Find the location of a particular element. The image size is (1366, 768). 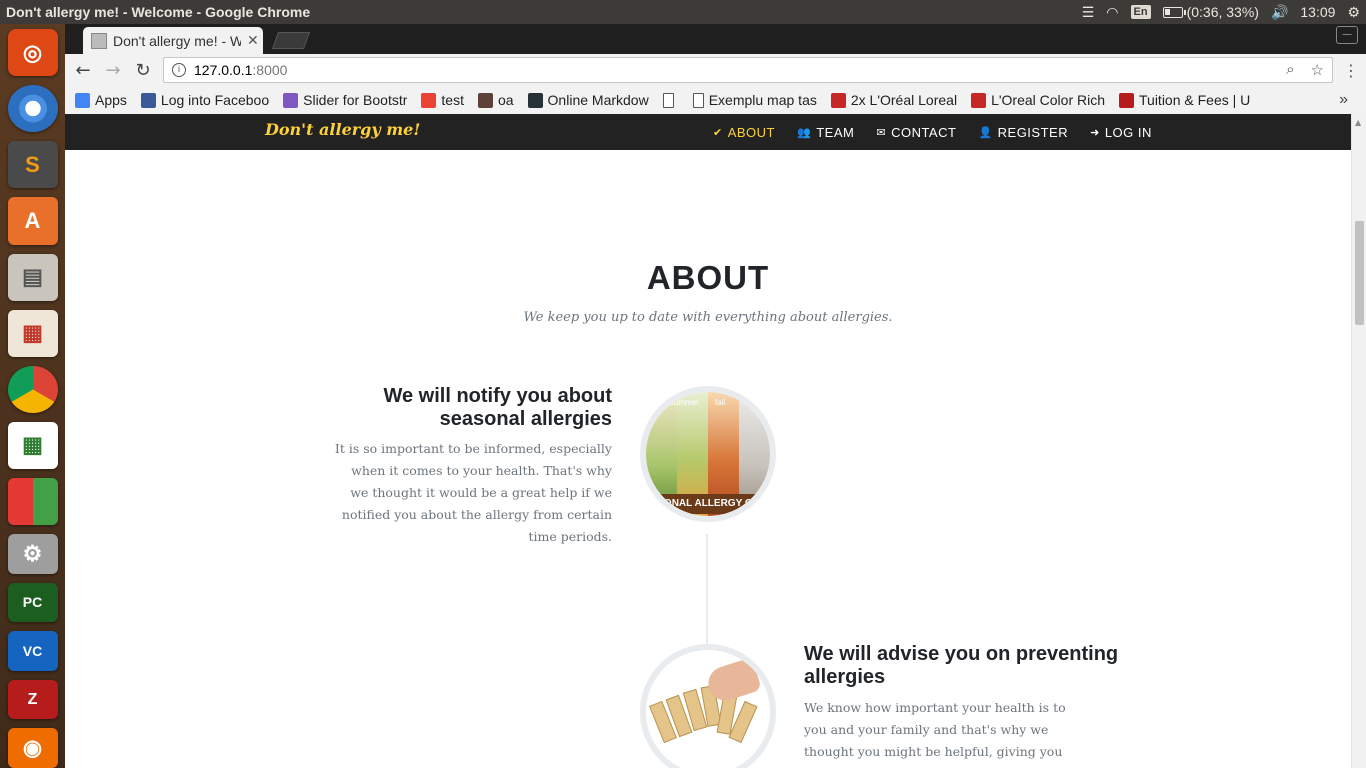

indicator-menu-icon: ☰ is located at coordinates (1088, 12).